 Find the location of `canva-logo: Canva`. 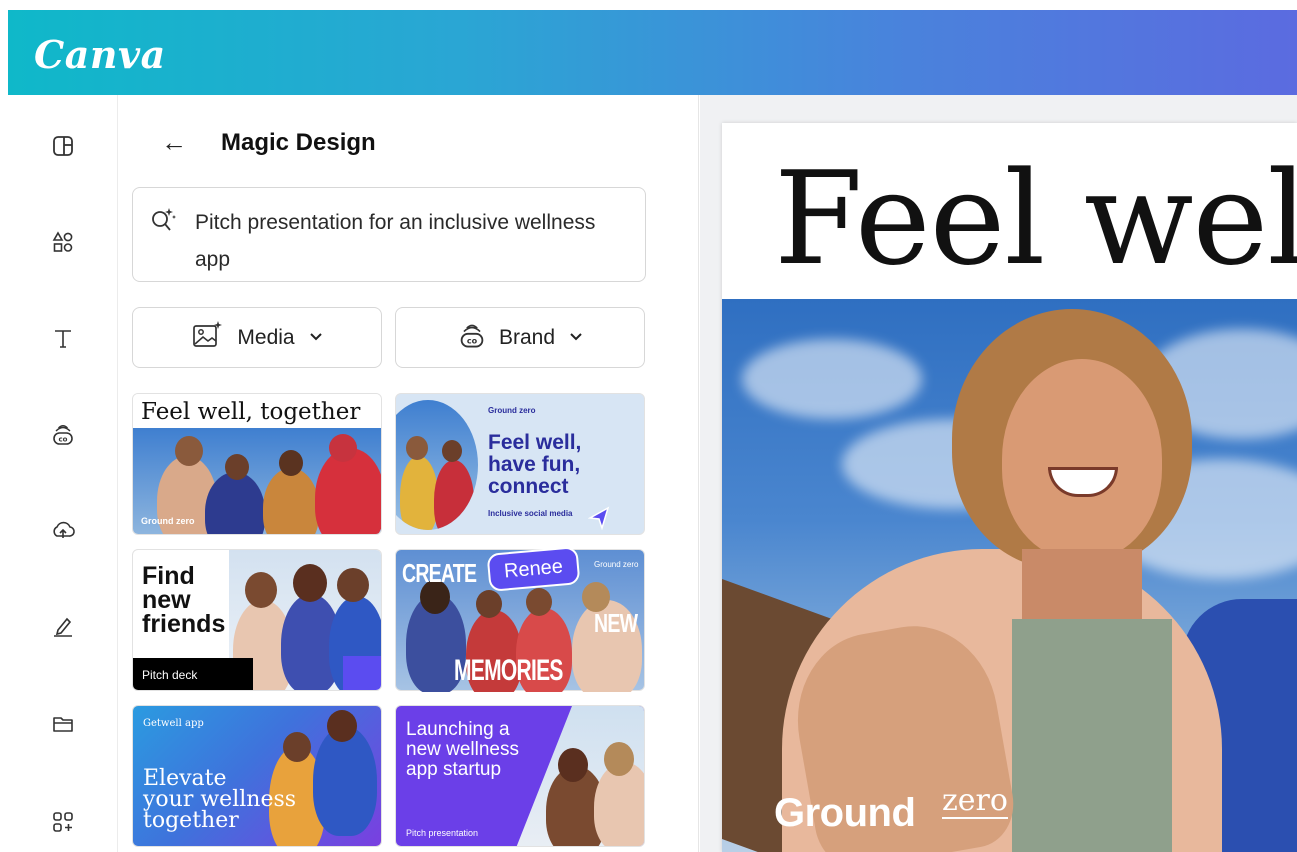

canva-logo: Canva is located at coordinates (100, 54).